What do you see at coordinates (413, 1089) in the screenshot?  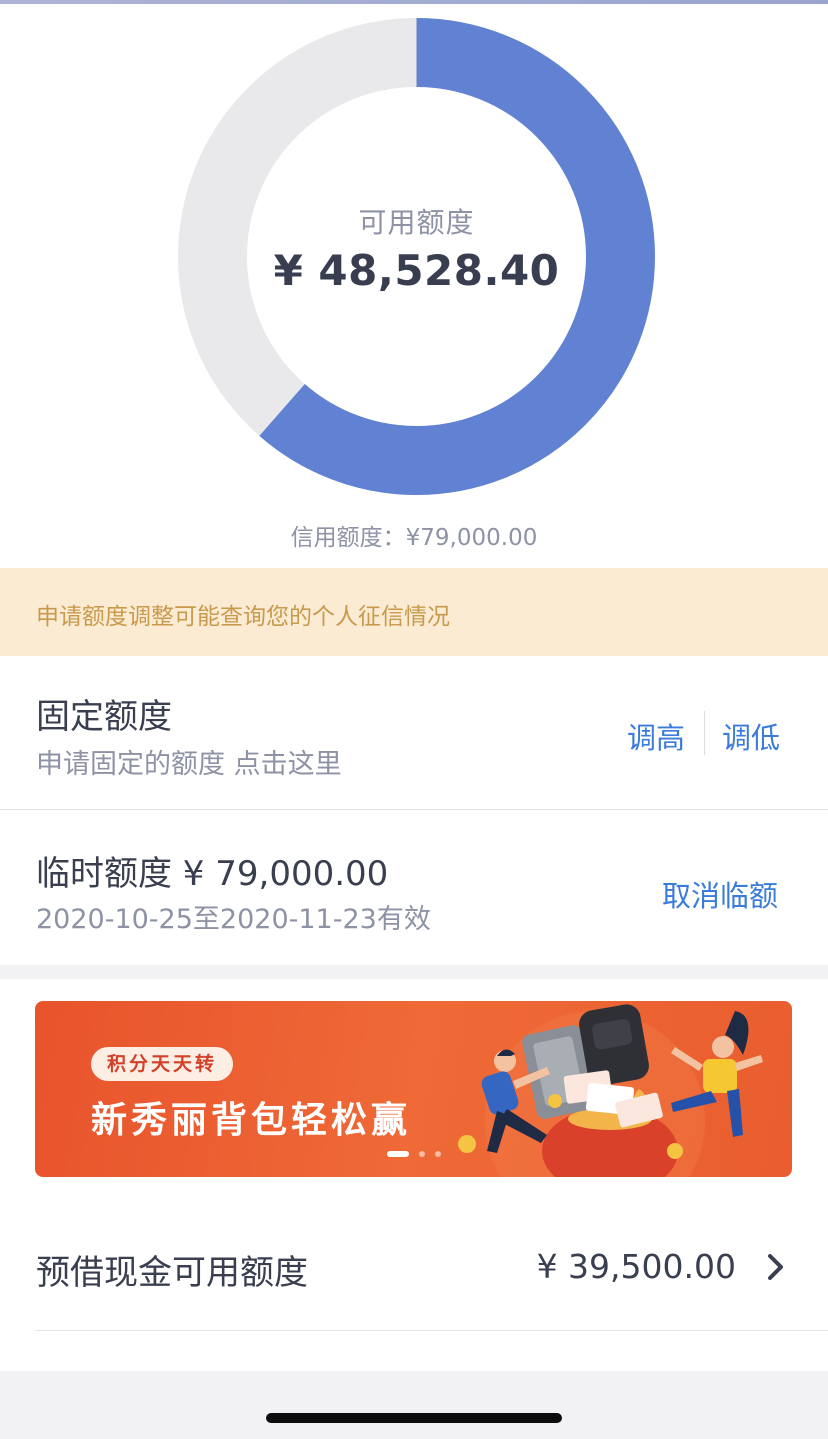 I see `promo-banner: 积分天天转 新秀丽背包轻松赢` at bounding box center [413, 1089].